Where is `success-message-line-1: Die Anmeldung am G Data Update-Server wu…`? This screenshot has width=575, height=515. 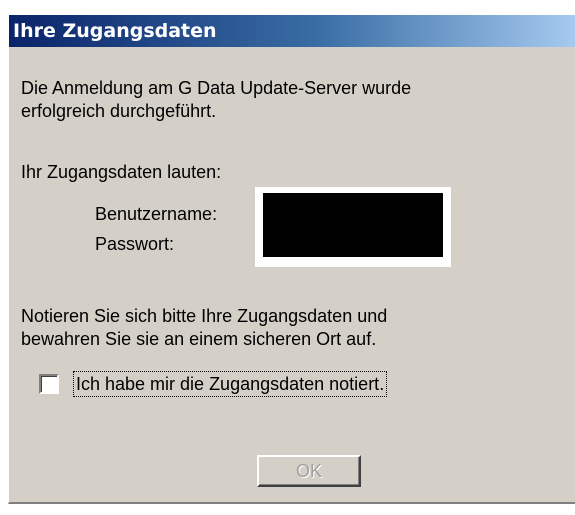 success-message-line-1: Die Anmeldung am G Data Update-Server wu… is located at coordinates (216, 88).